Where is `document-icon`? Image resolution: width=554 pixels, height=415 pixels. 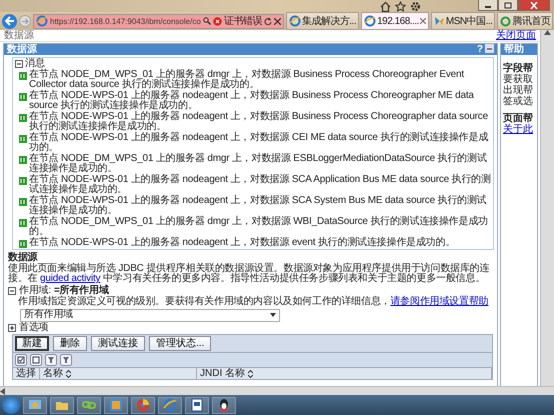 document-icon is located at coordinates (197, 405).